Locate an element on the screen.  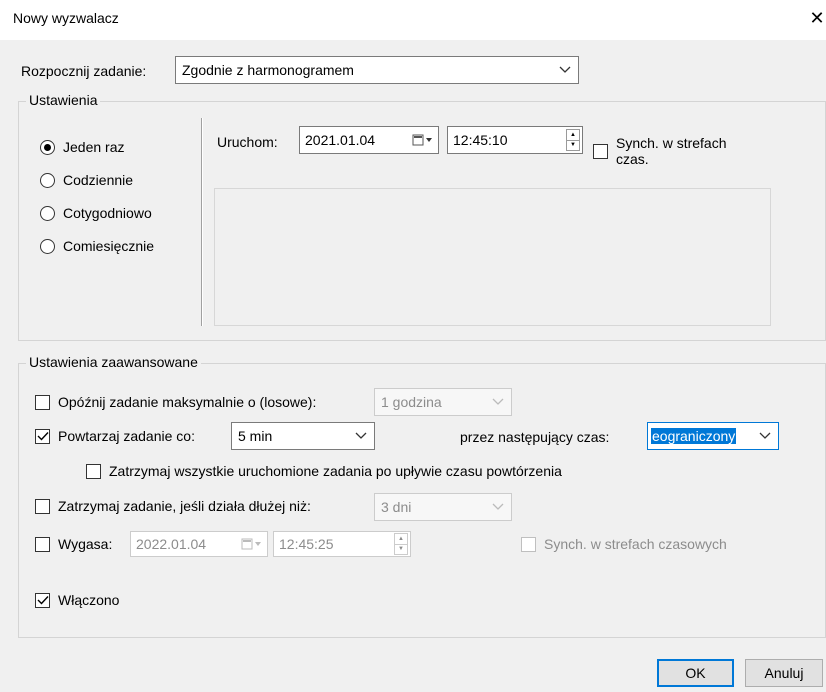
enabled-label: Włączono is located at coordinates (89, 600).